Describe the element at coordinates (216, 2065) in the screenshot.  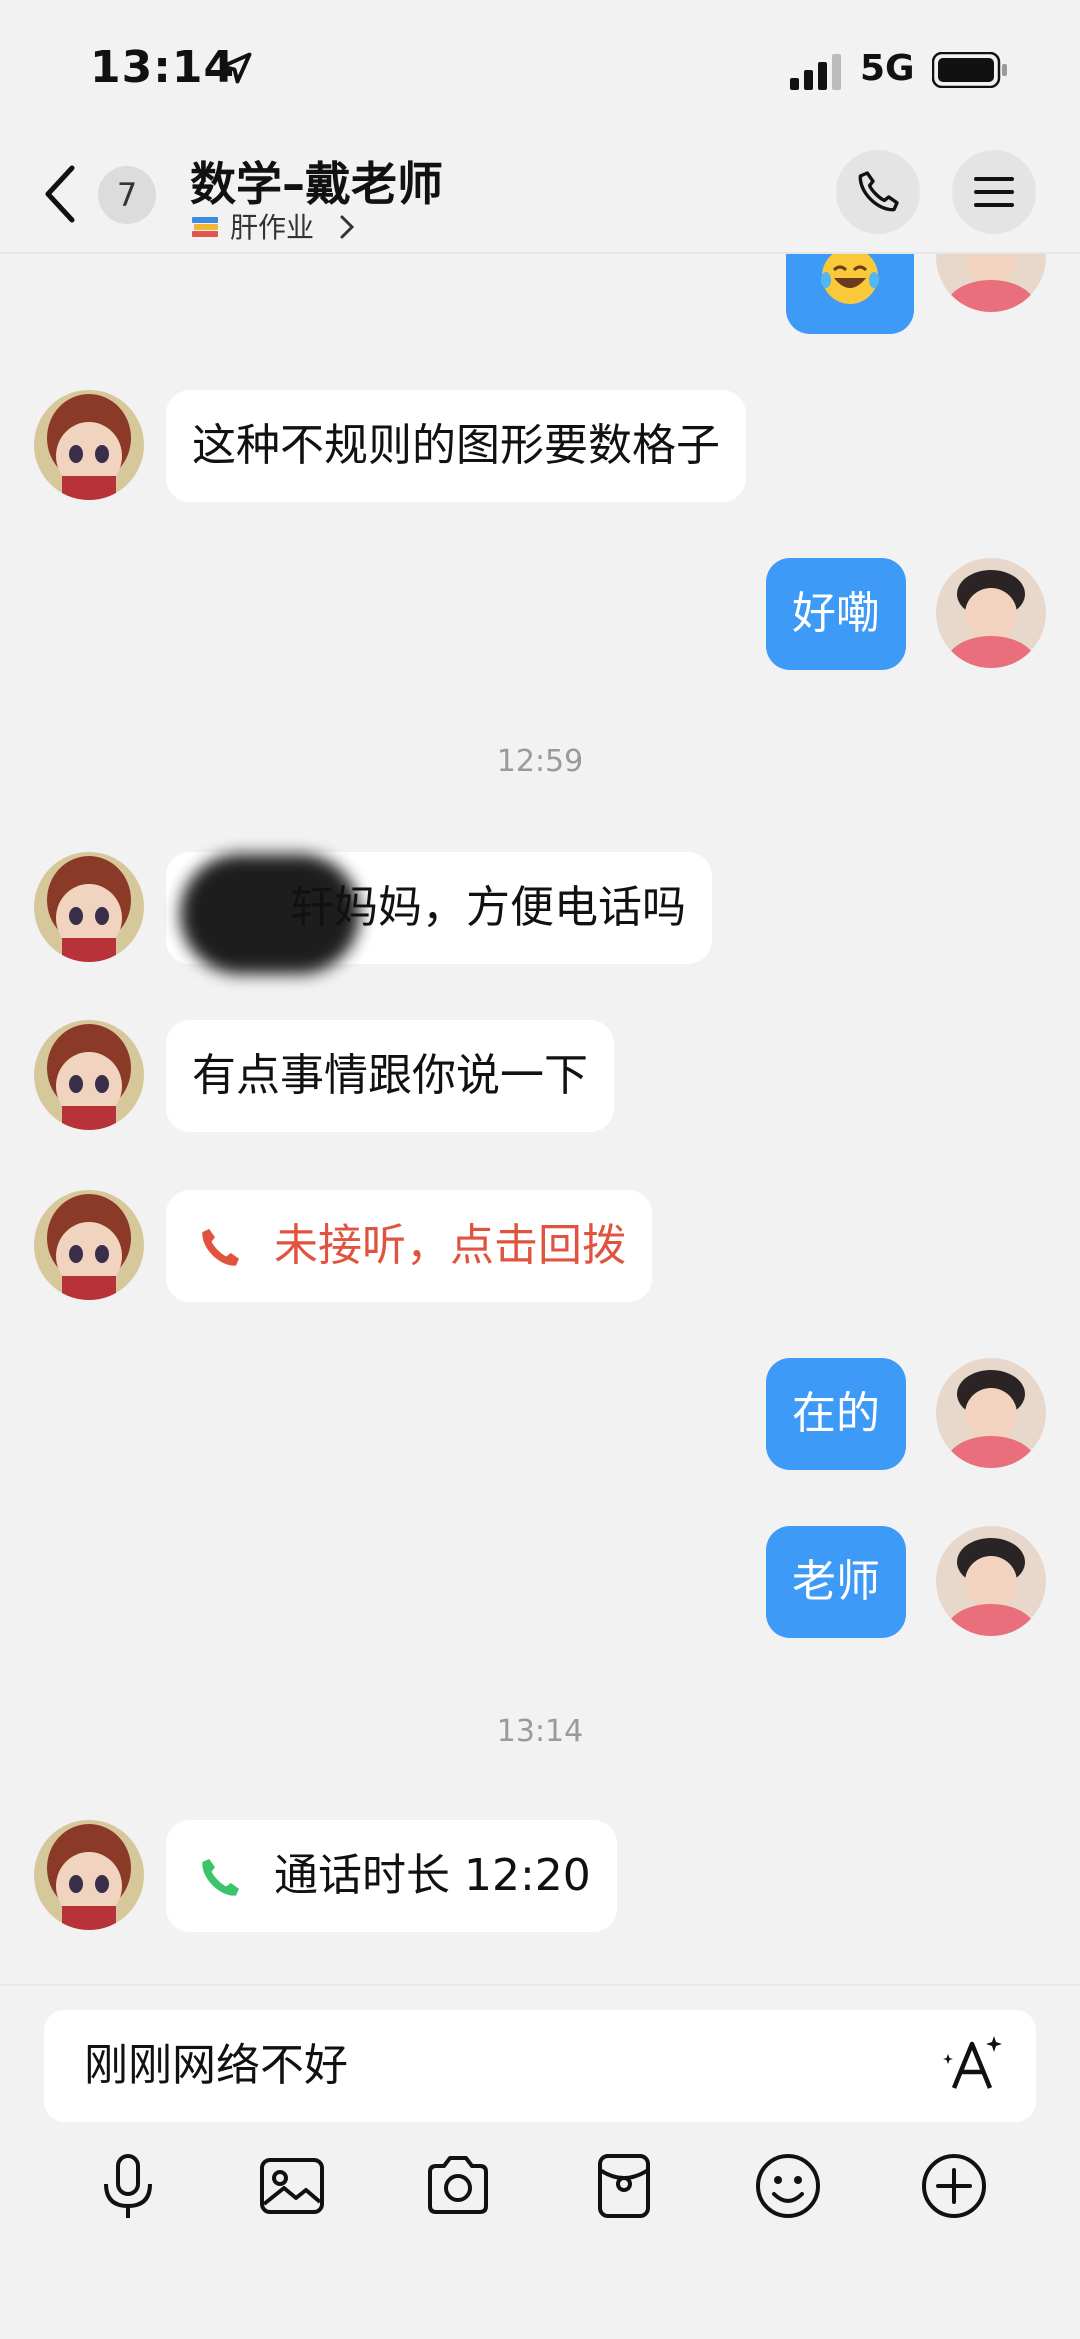
I see `message-input-text: 刚刚网络不好` at that location.